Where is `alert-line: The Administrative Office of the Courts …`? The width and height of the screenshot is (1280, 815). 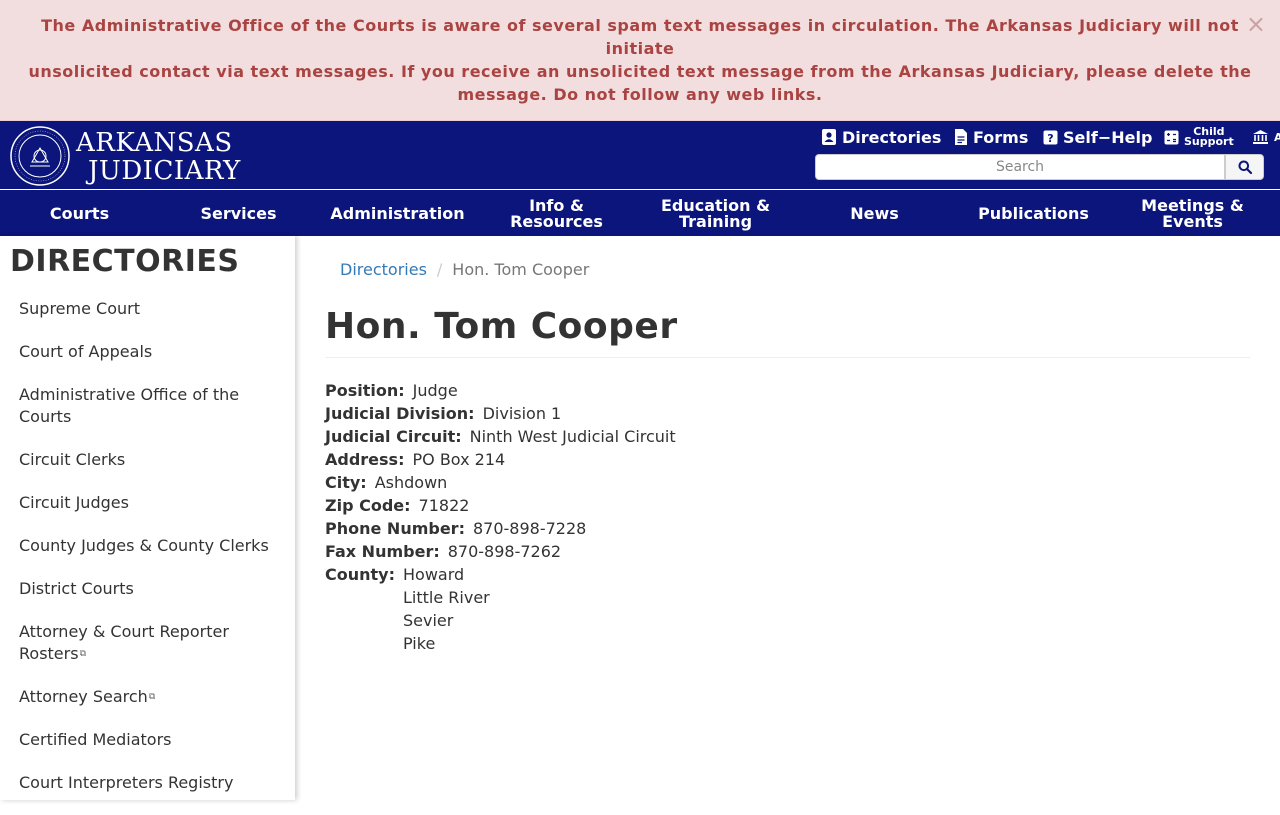
alert-line: The Administrative Office of the Courts … is located at coordinates (640, 37).